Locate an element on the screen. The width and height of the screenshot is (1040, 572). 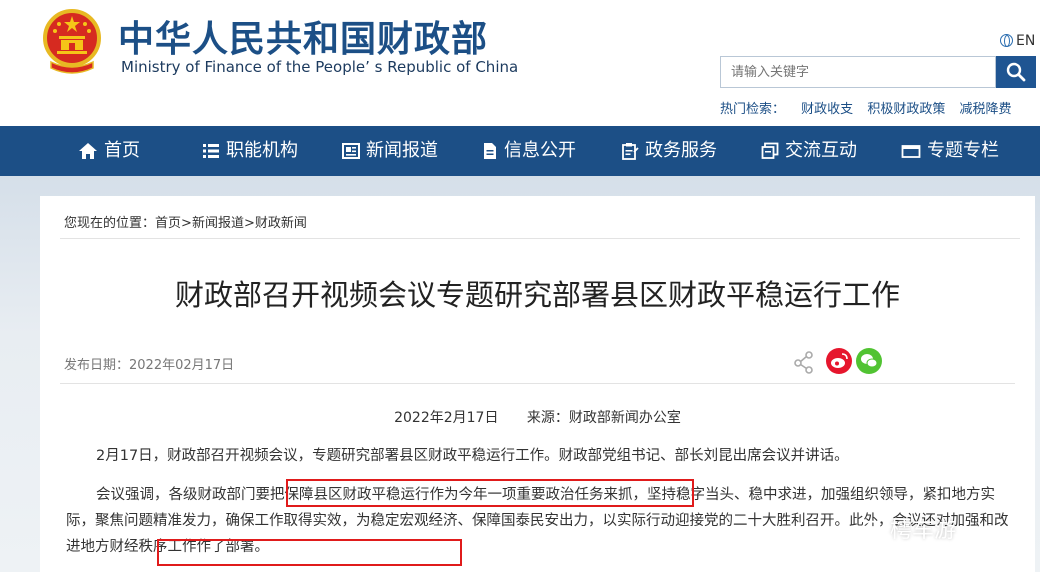
nav-item-info-disclosure: 信息公开 is located at coordinates (529, 151).